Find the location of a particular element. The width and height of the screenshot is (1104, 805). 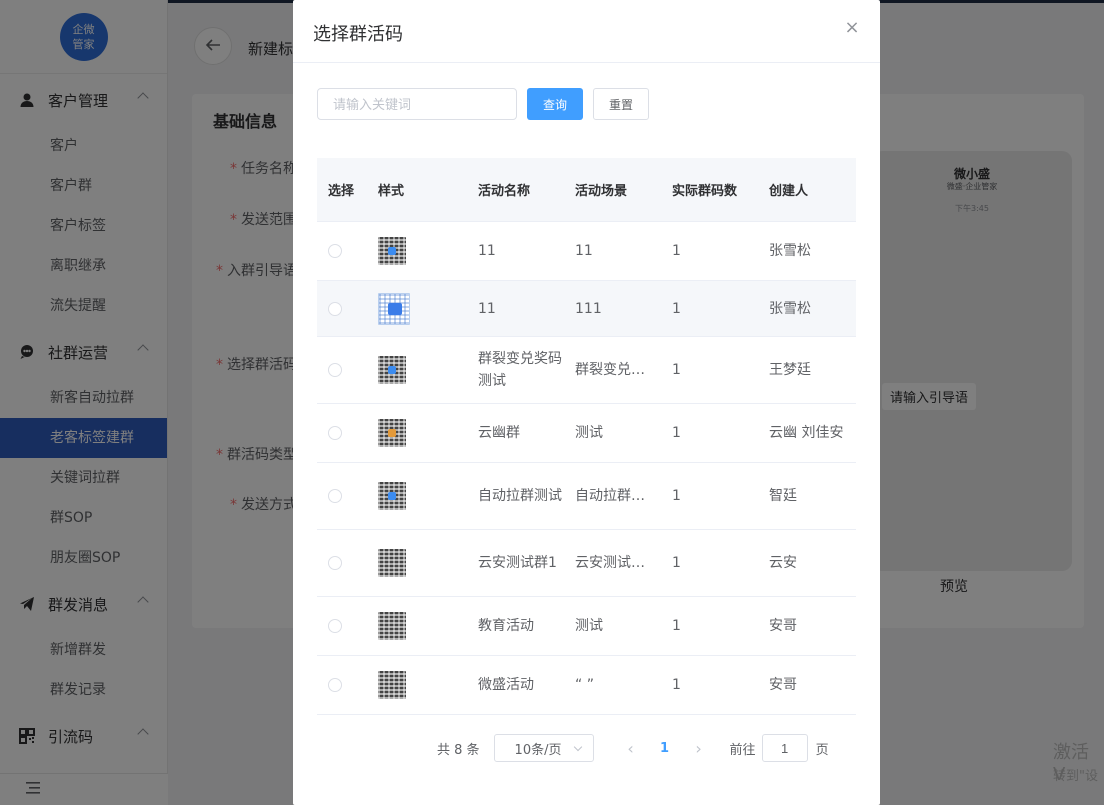

table-row: 群裂变兑奖码测试 群裂变兑奖码测试 1 王梦廷 is located at coordinates (586, 370).